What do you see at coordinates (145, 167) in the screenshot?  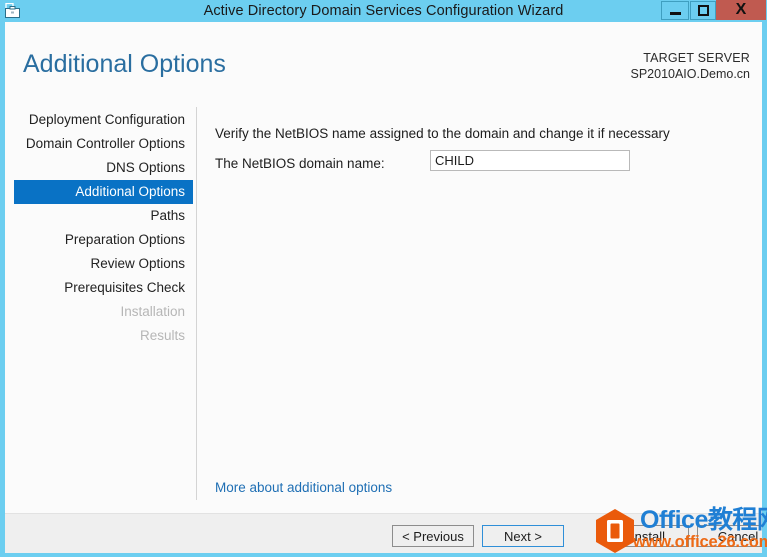 I see `sidebar-item-label: DNS Options` at bounding box center [145, 167].